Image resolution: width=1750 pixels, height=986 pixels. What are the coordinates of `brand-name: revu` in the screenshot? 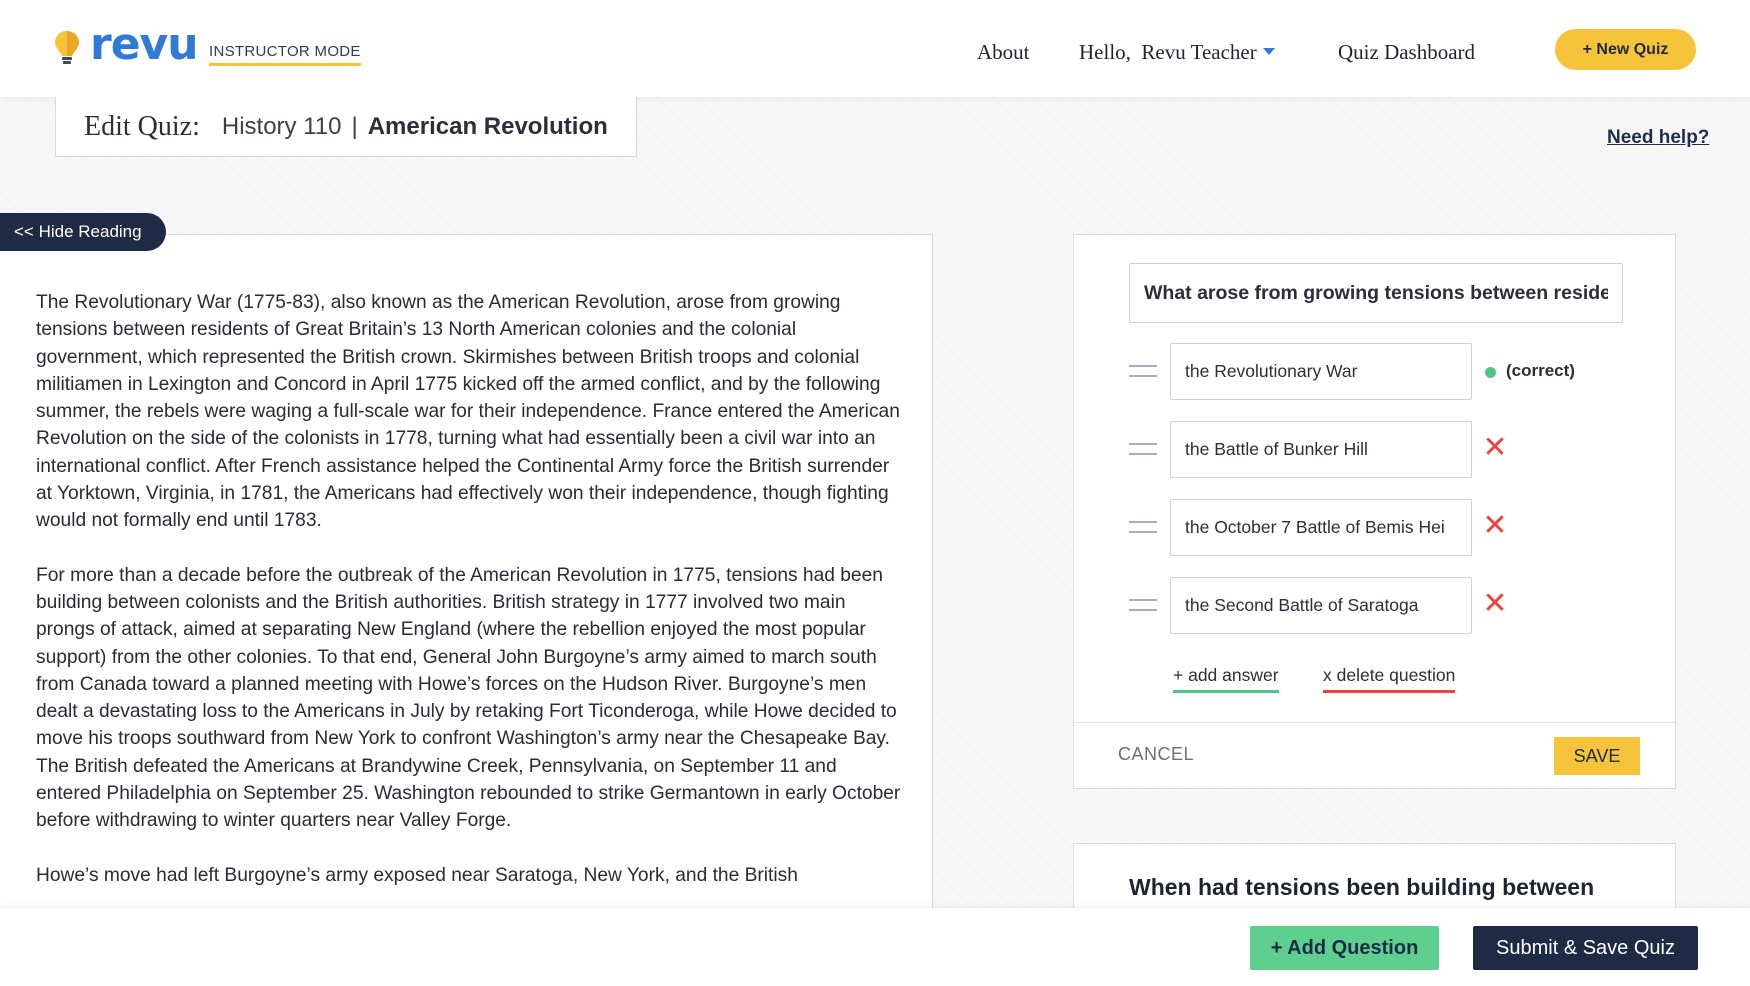 It's located at (144, 44).